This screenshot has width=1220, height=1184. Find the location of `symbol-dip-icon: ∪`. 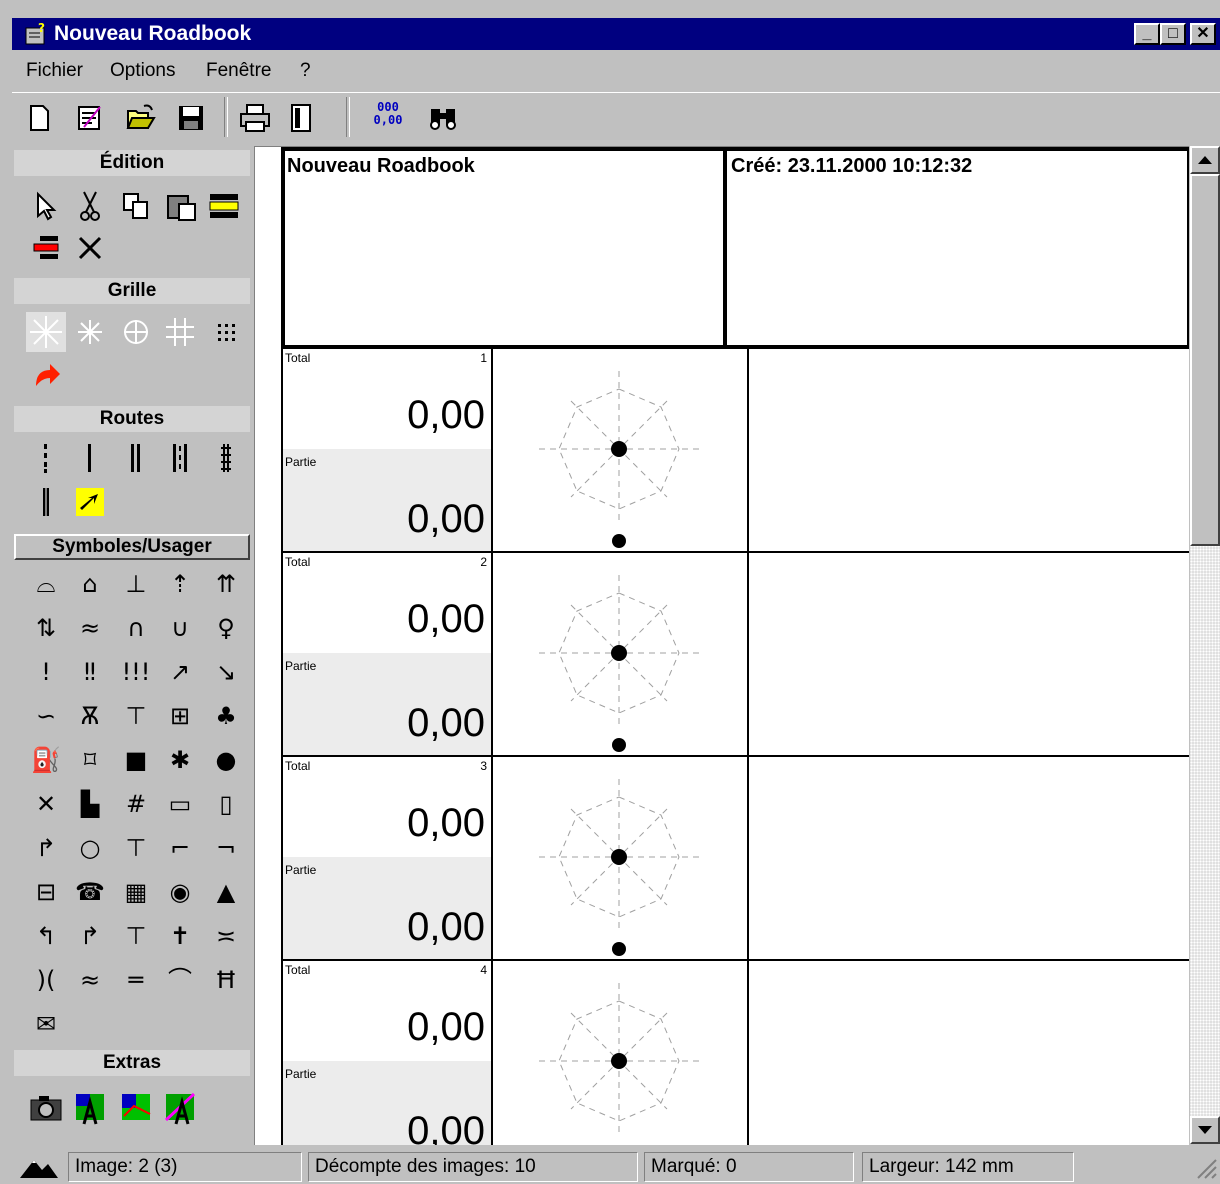

symbol-dip-icon: ∪ is located at coordinates (180, 628).